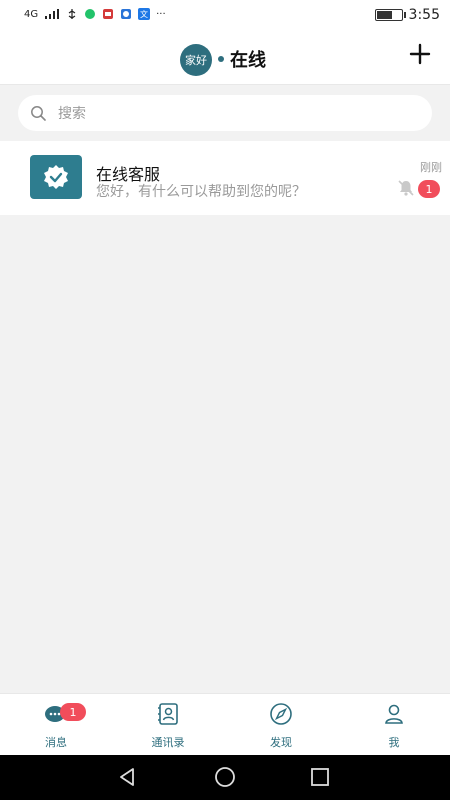 Image resolution: width=450 pixels, height=800 pixels. I want to click on system-nav-bar, so click(225, 777).